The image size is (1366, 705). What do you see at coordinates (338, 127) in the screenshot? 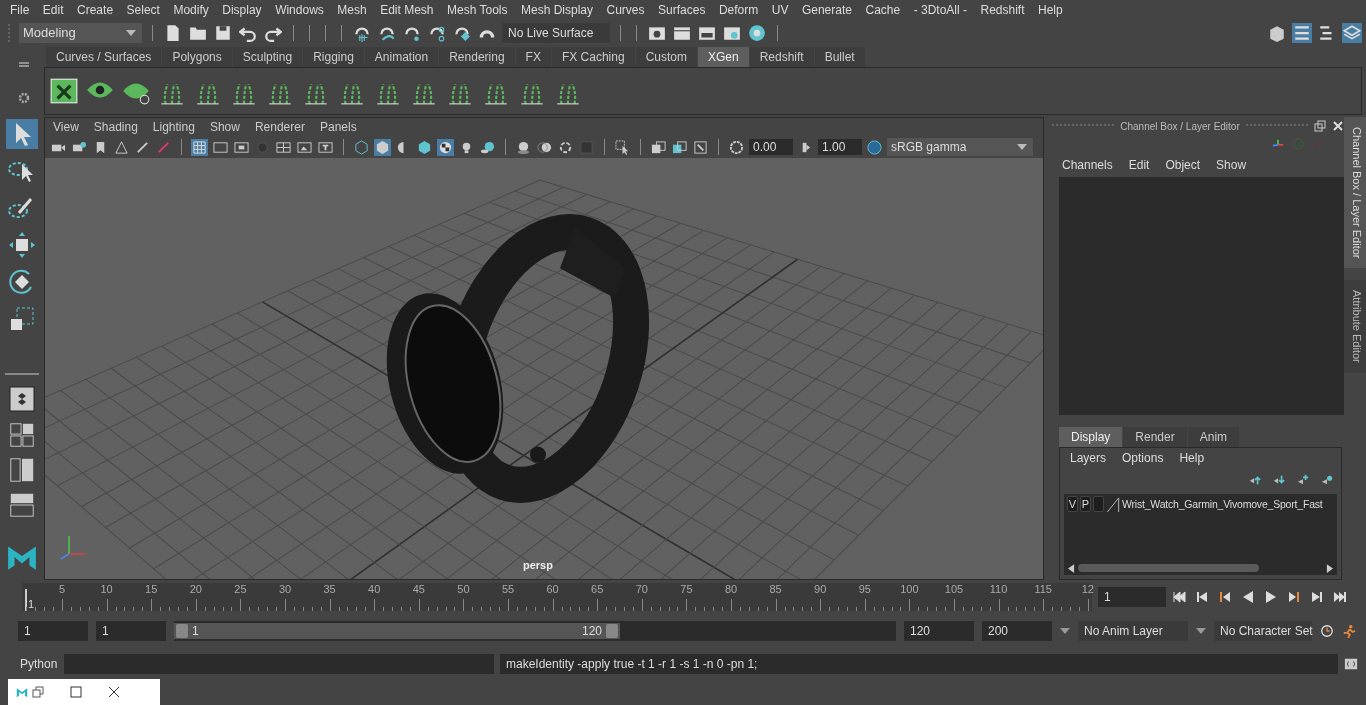
I see `panel-menu: Panels` at bounding box center [338, 127].